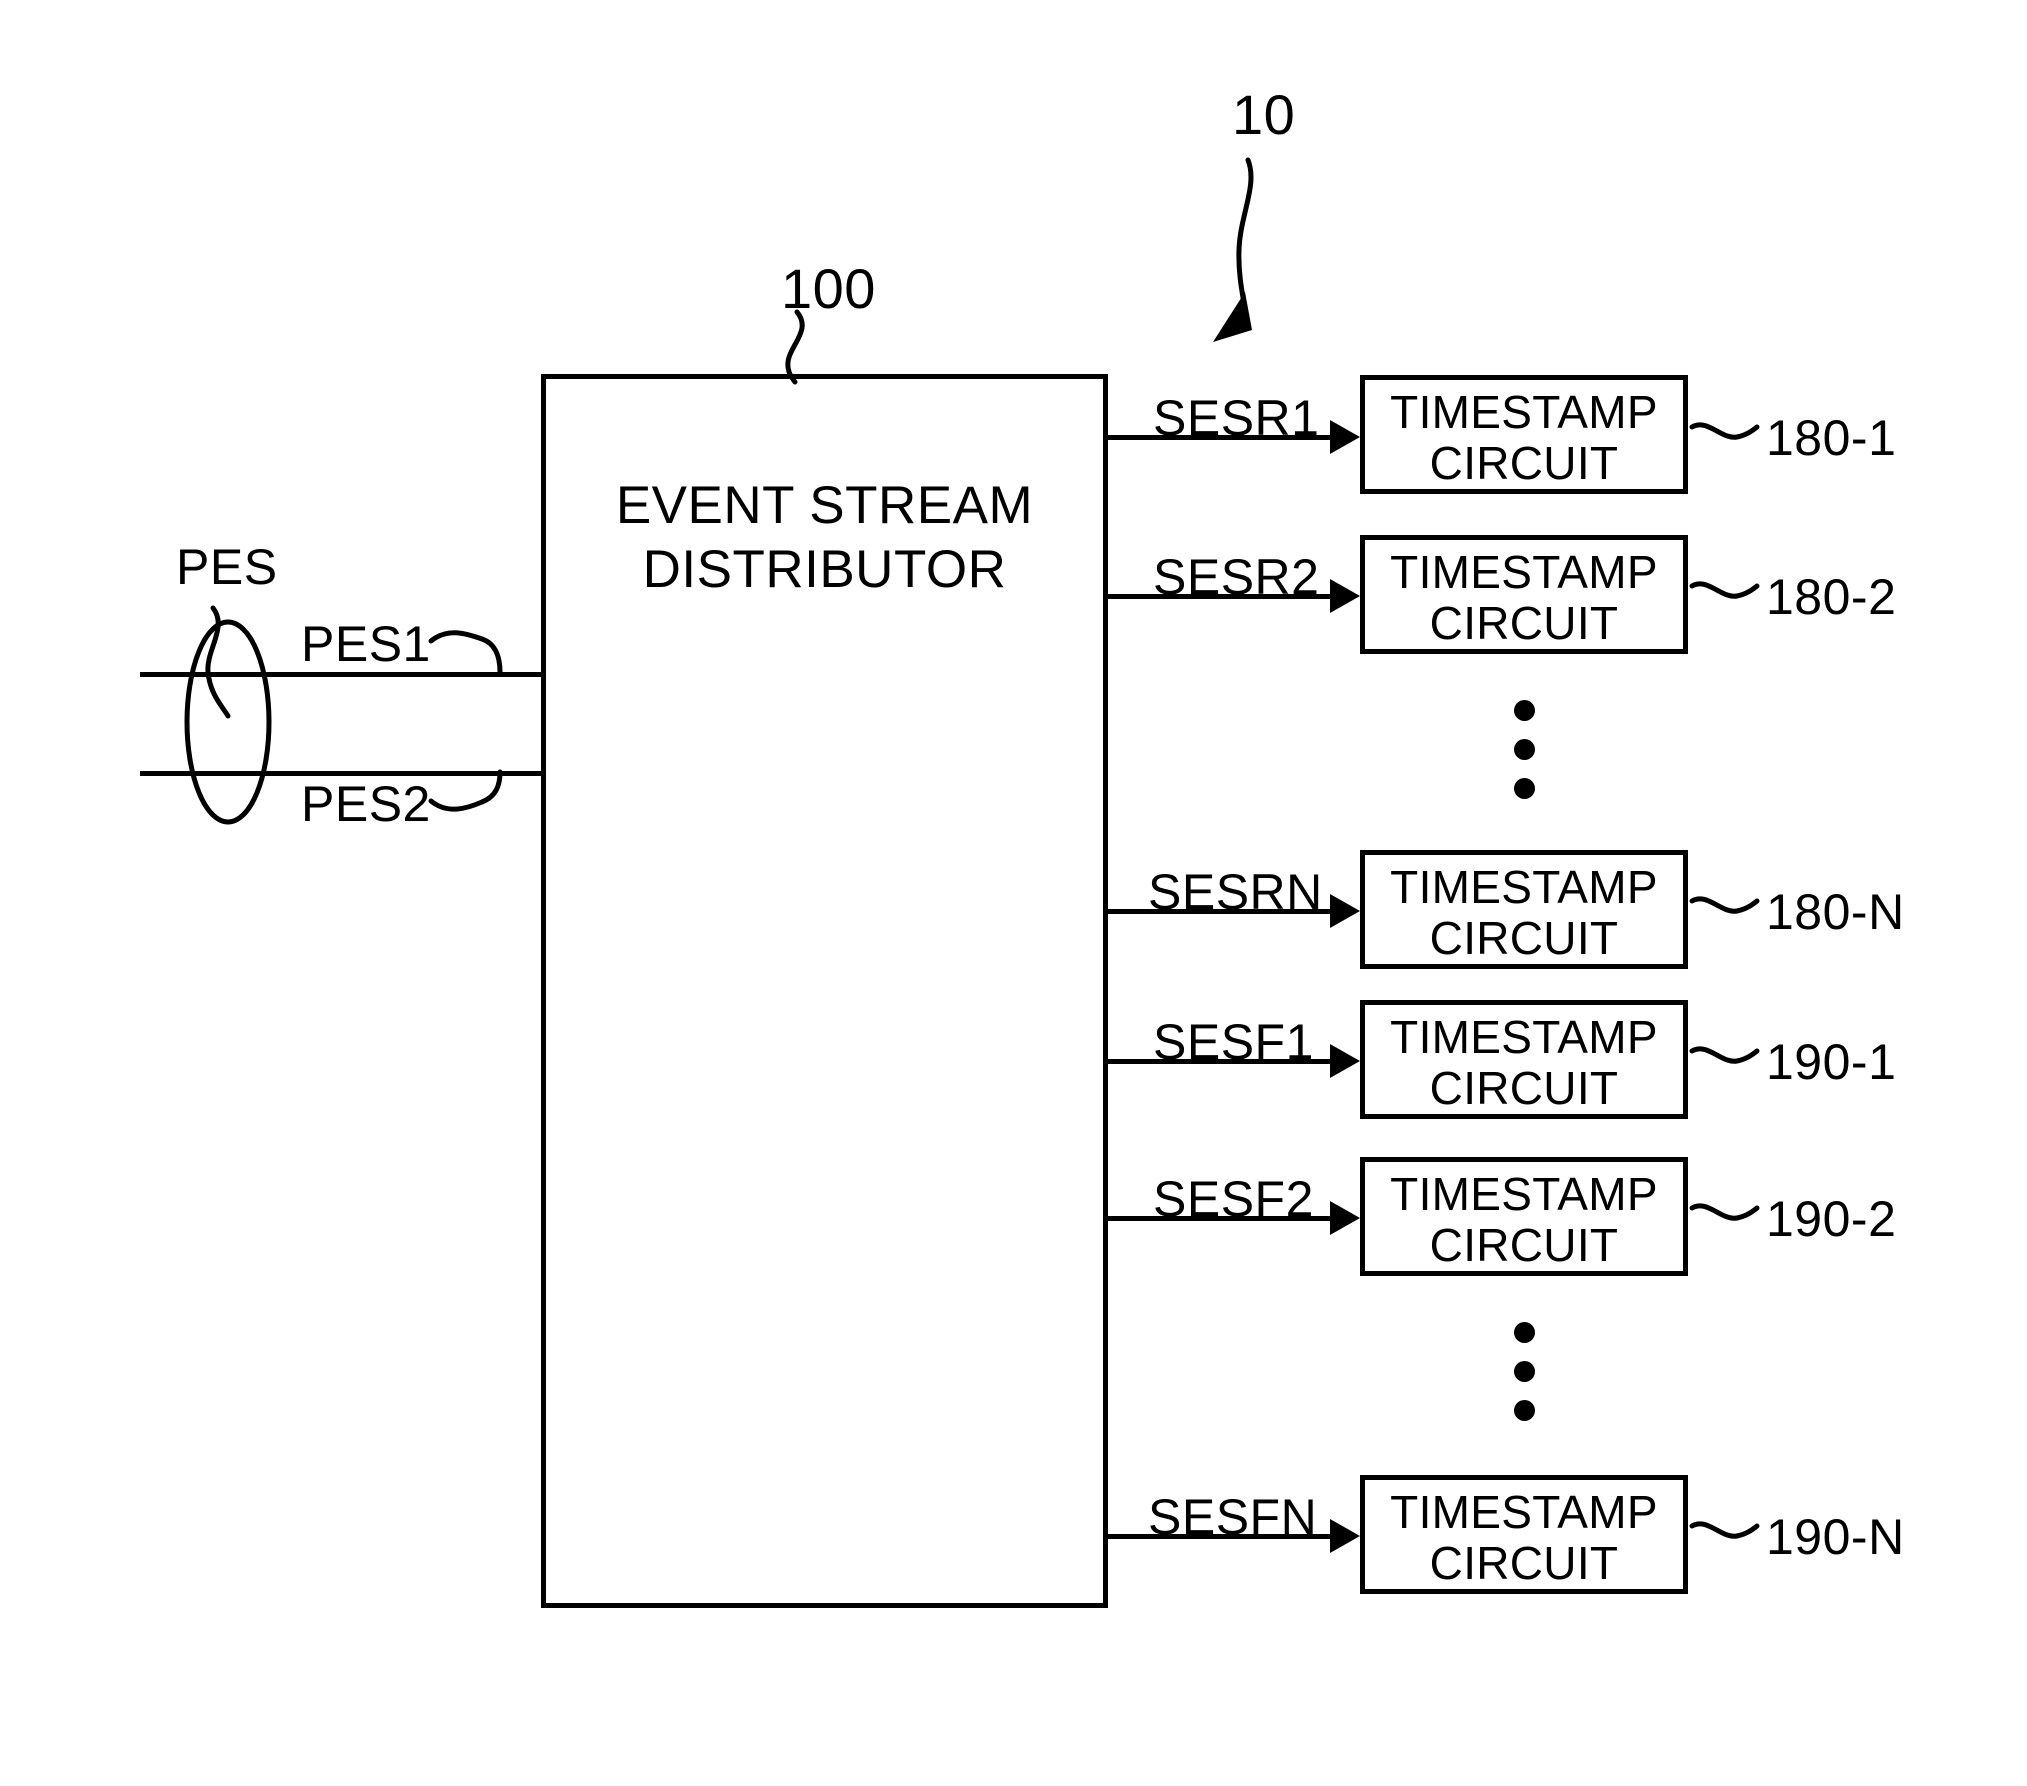  Describe the element at coordinates (1835, 1537) in the screenshot. I see `block-reference-label-190-n: 190-N` at that location.